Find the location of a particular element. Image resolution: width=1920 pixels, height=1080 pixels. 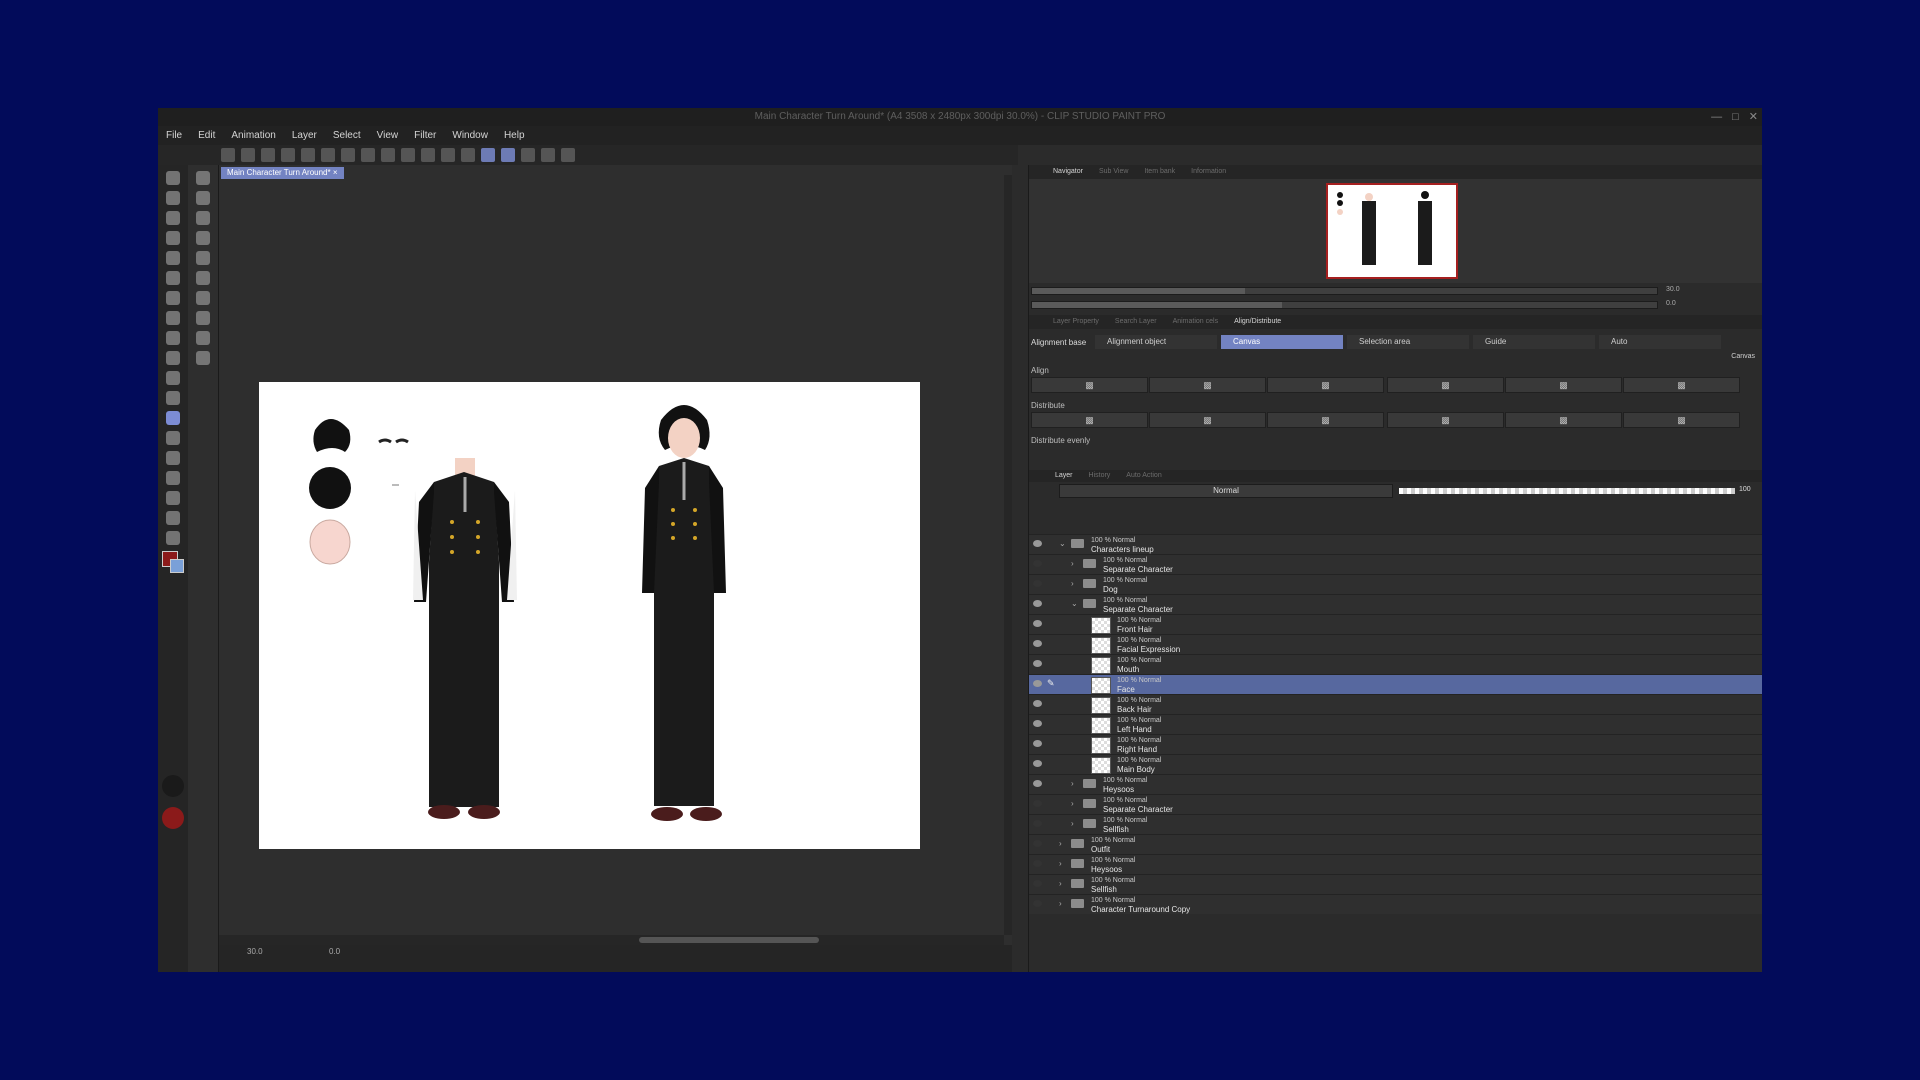

snap-grid-icon is located at coordinates (508, 155).